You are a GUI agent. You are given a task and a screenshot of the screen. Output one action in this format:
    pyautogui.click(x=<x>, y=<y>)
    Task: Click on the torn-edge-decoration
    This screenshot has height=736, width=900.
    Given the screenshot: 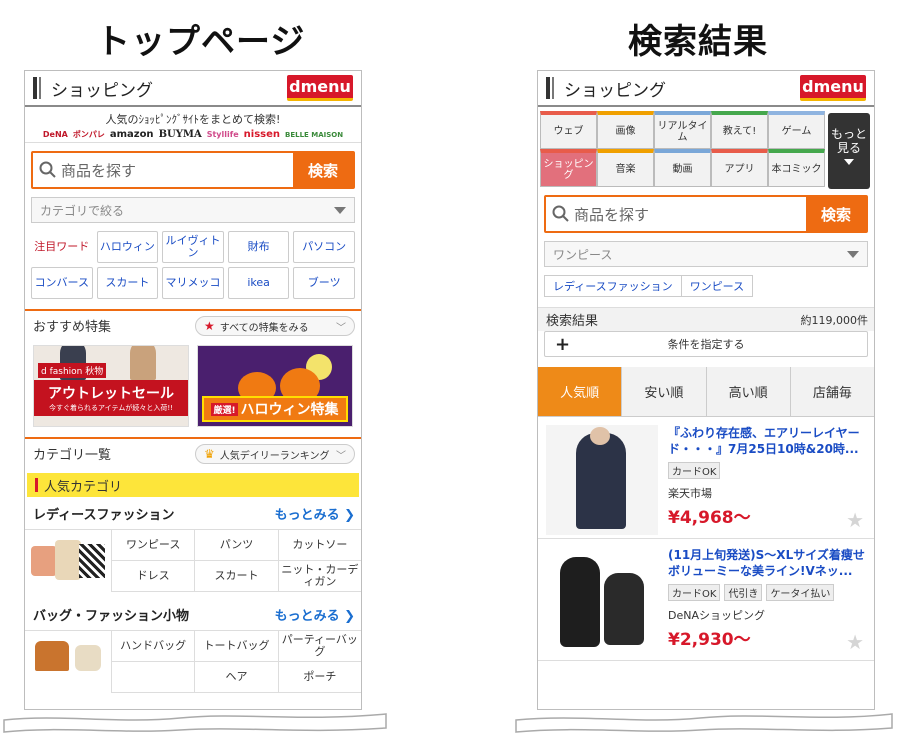 What is the action you would take?
    pyautogui.click(x=446, y=724)
    